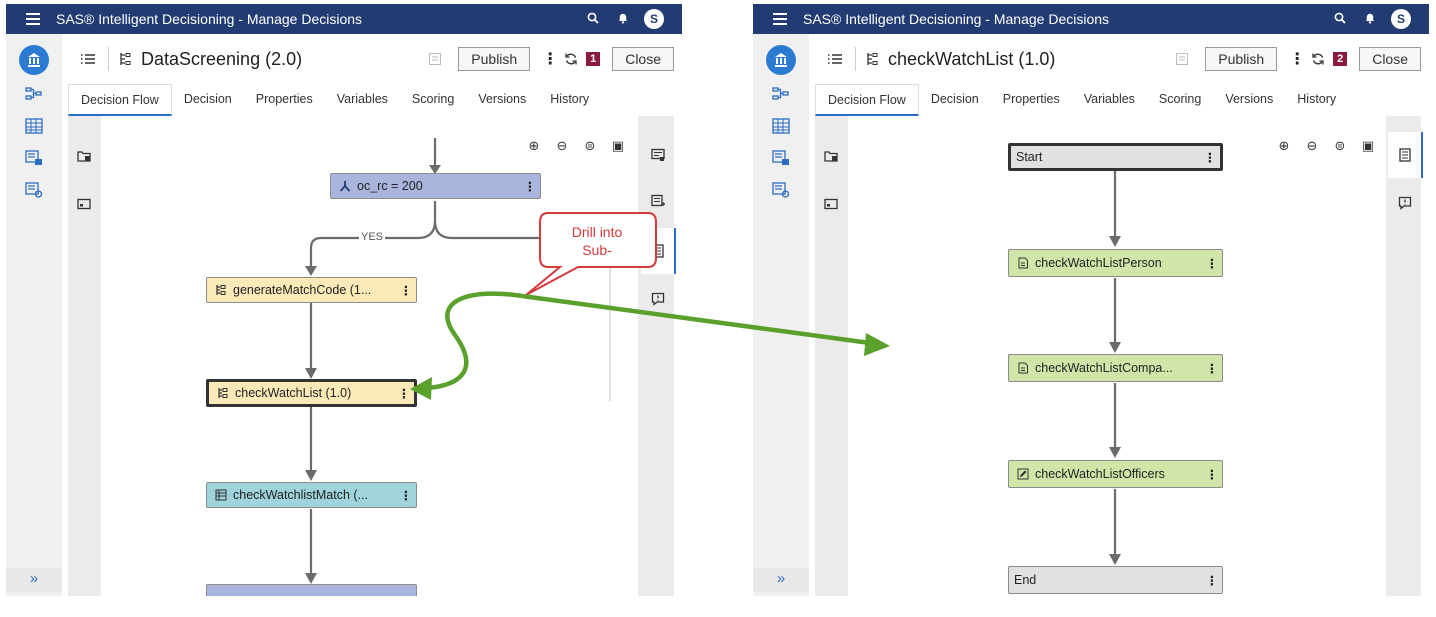 Image resolution: width=1436 pixels, height=617 pixels. I want to click on left-navigation: », so click(781, 315).